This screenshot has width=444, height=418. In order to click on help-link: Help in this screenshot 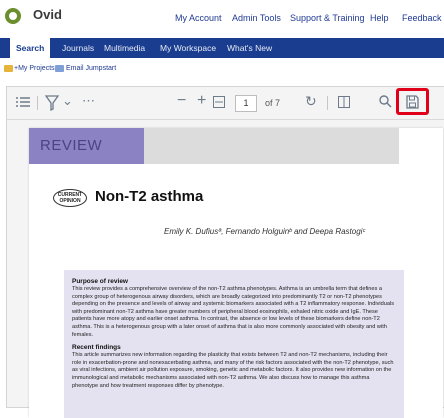, I will do `click(379, 18)`.